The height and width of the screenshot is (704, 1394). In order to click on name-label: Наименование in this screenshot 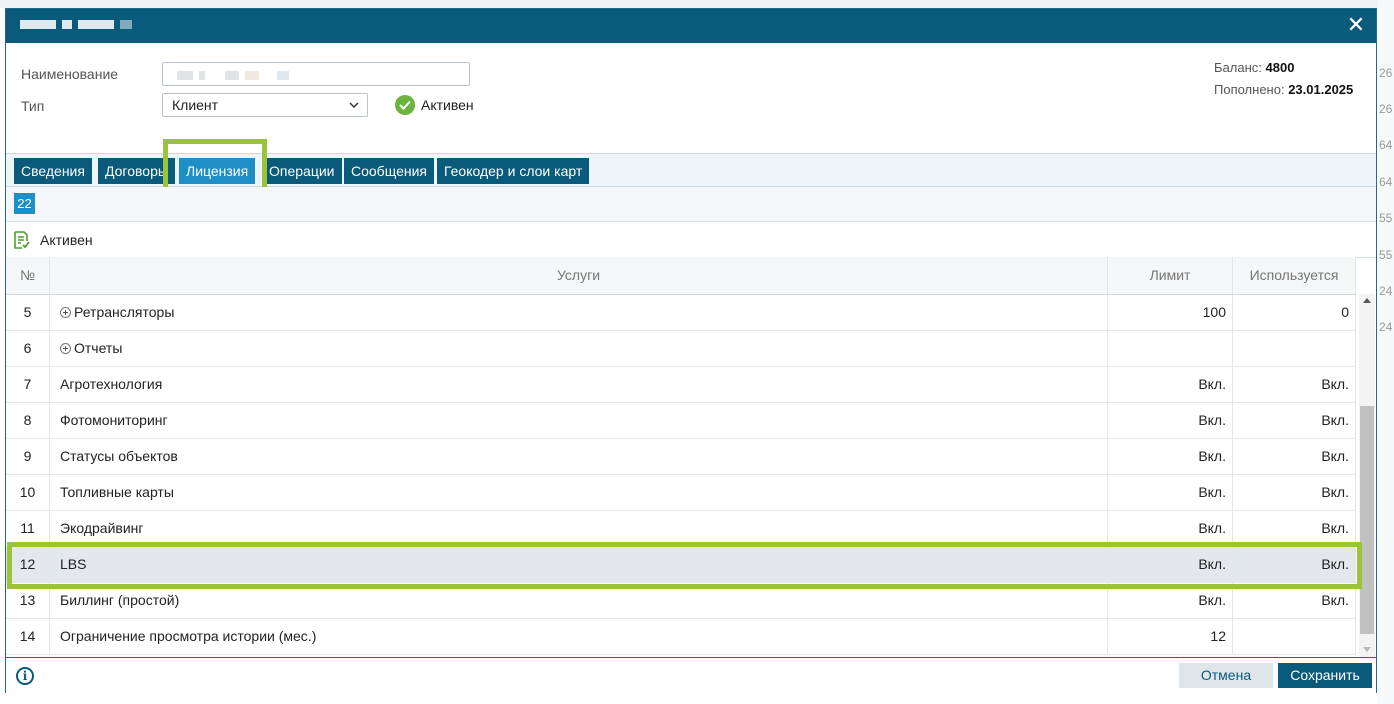, I will do `click(70, 74)`.